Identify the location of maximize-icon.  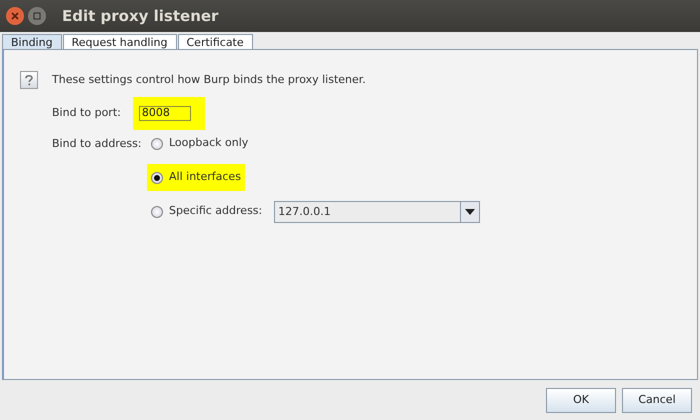
(37, 16).